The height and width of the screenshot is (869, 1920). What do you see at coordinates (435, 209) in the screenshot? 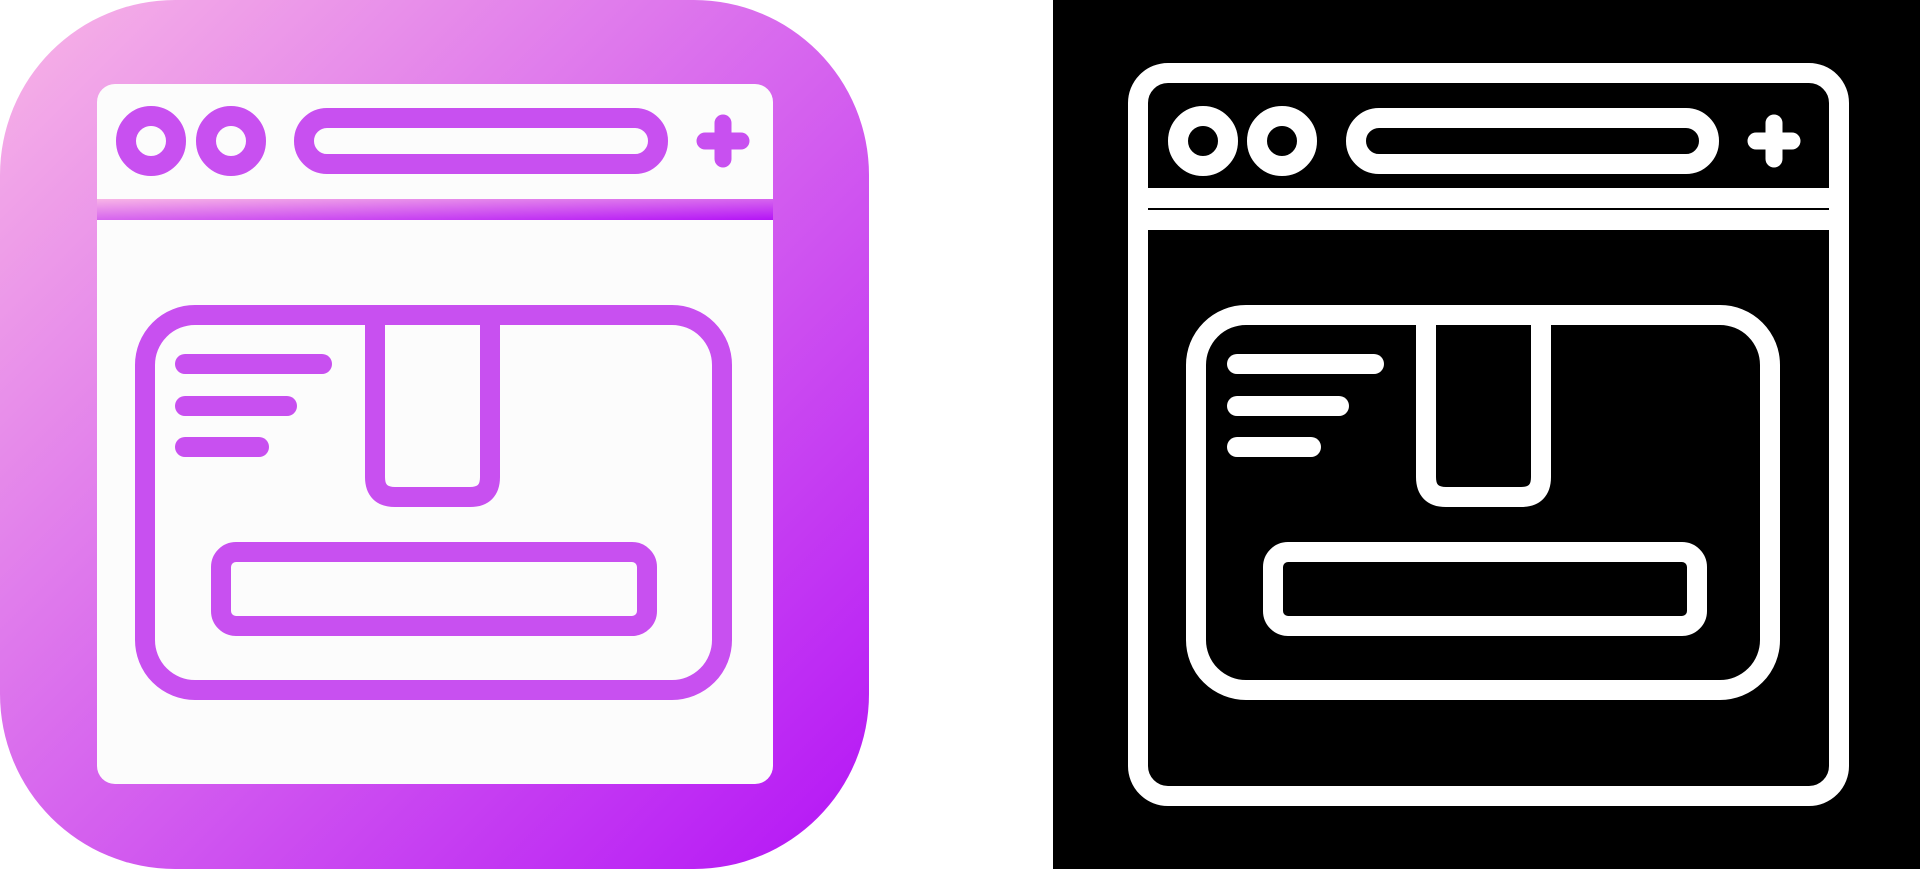
I see `title-bar-divider` at bounding box center [435, 209].